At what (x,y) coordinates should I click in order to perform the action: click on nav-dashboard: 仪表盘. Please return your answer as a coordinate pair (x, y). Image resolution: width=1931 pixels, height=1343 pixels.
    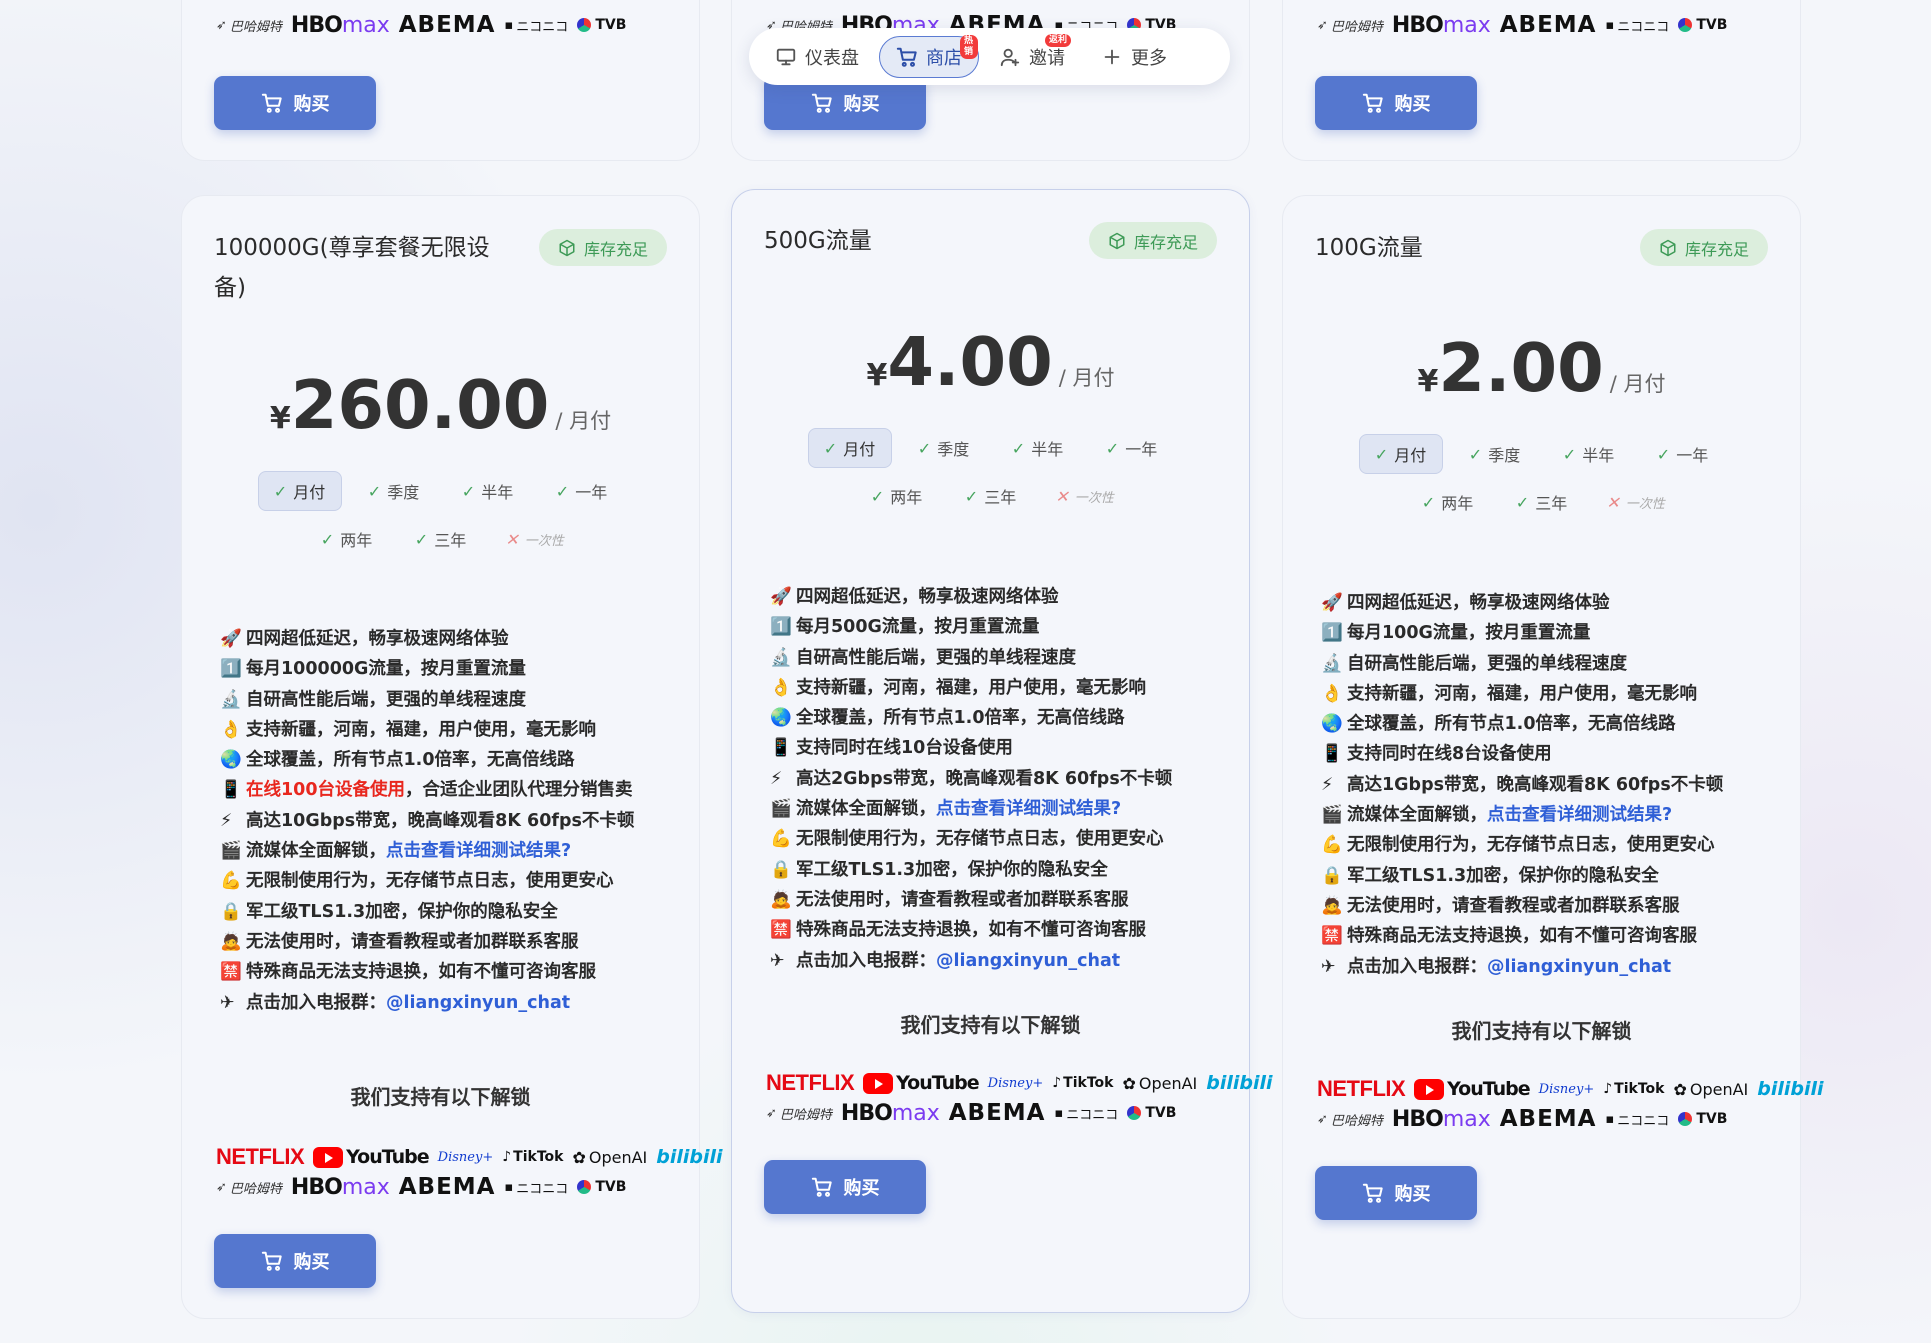
    Looking at the image, I should click on (817, 57).